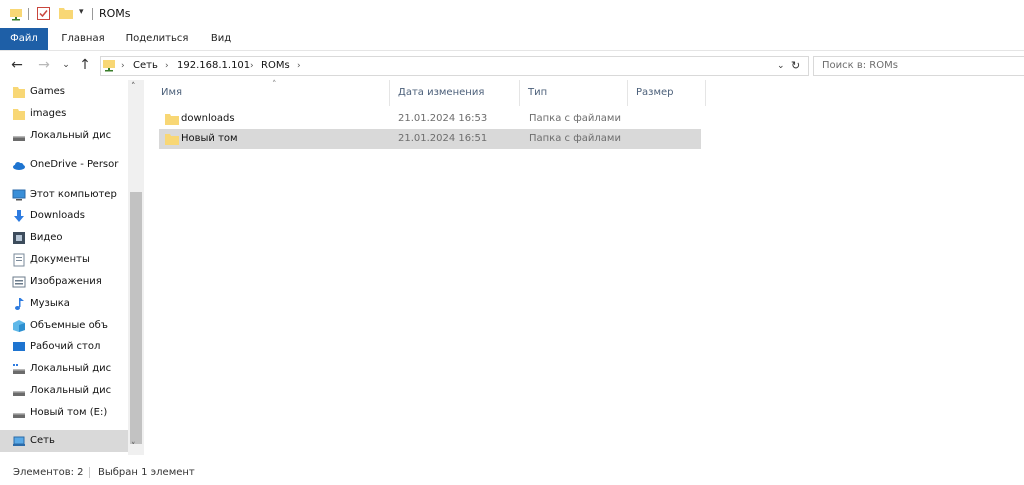 The height and width of the screenshot is (485, 1024). Describe the element at coordinates (64, 282) in the screenshot. I see `sidebar-item-pictures: Изображения` at that location.